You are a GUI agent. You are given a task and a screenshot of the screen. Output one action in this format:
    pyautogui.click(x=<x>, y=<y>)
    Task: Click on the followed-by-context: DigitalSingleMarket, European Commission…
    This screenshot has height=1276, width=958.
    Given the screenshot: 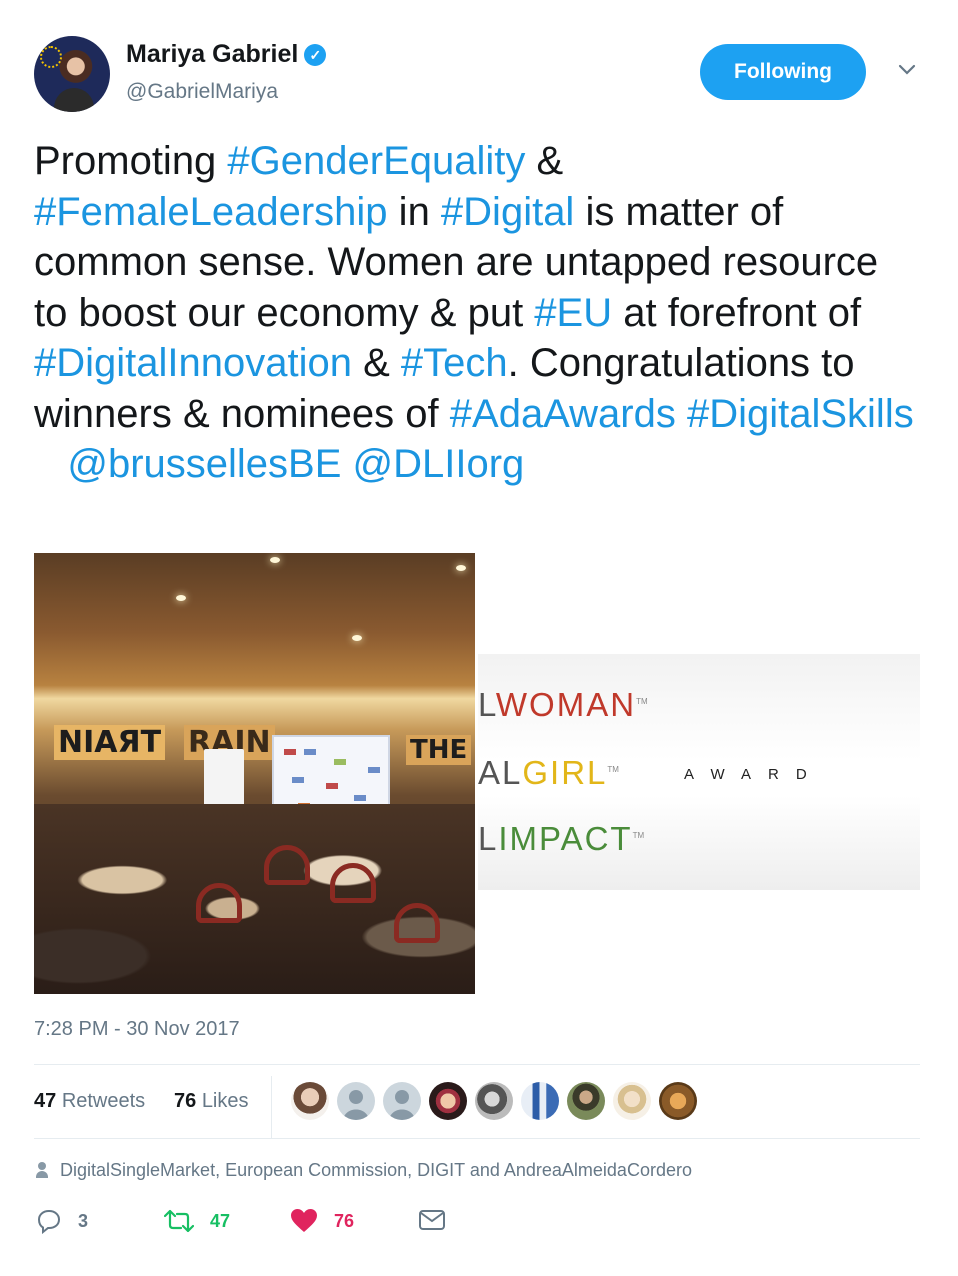 What is the action you would take?
    pyautogui.click(x=363, y=1170)
    